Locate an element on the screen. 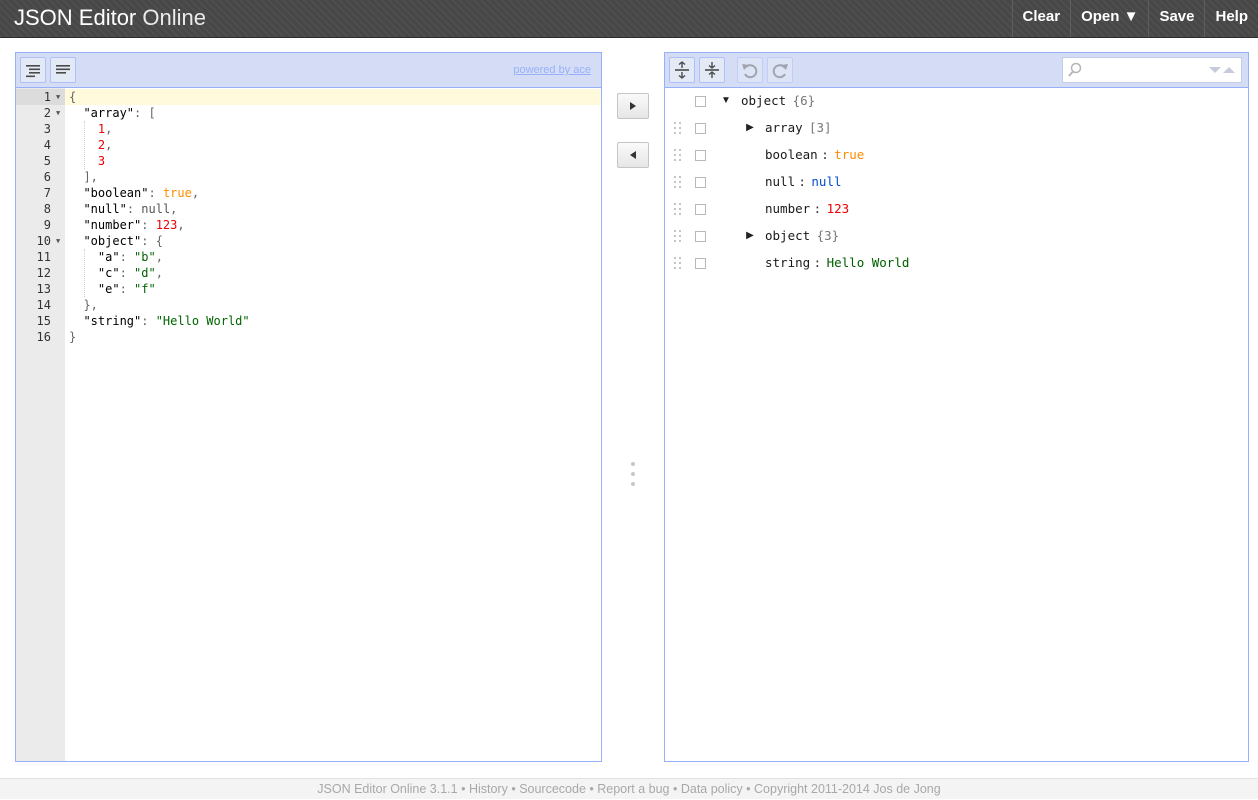  code-line: "e": "f" is located at coordinates (333, 289).